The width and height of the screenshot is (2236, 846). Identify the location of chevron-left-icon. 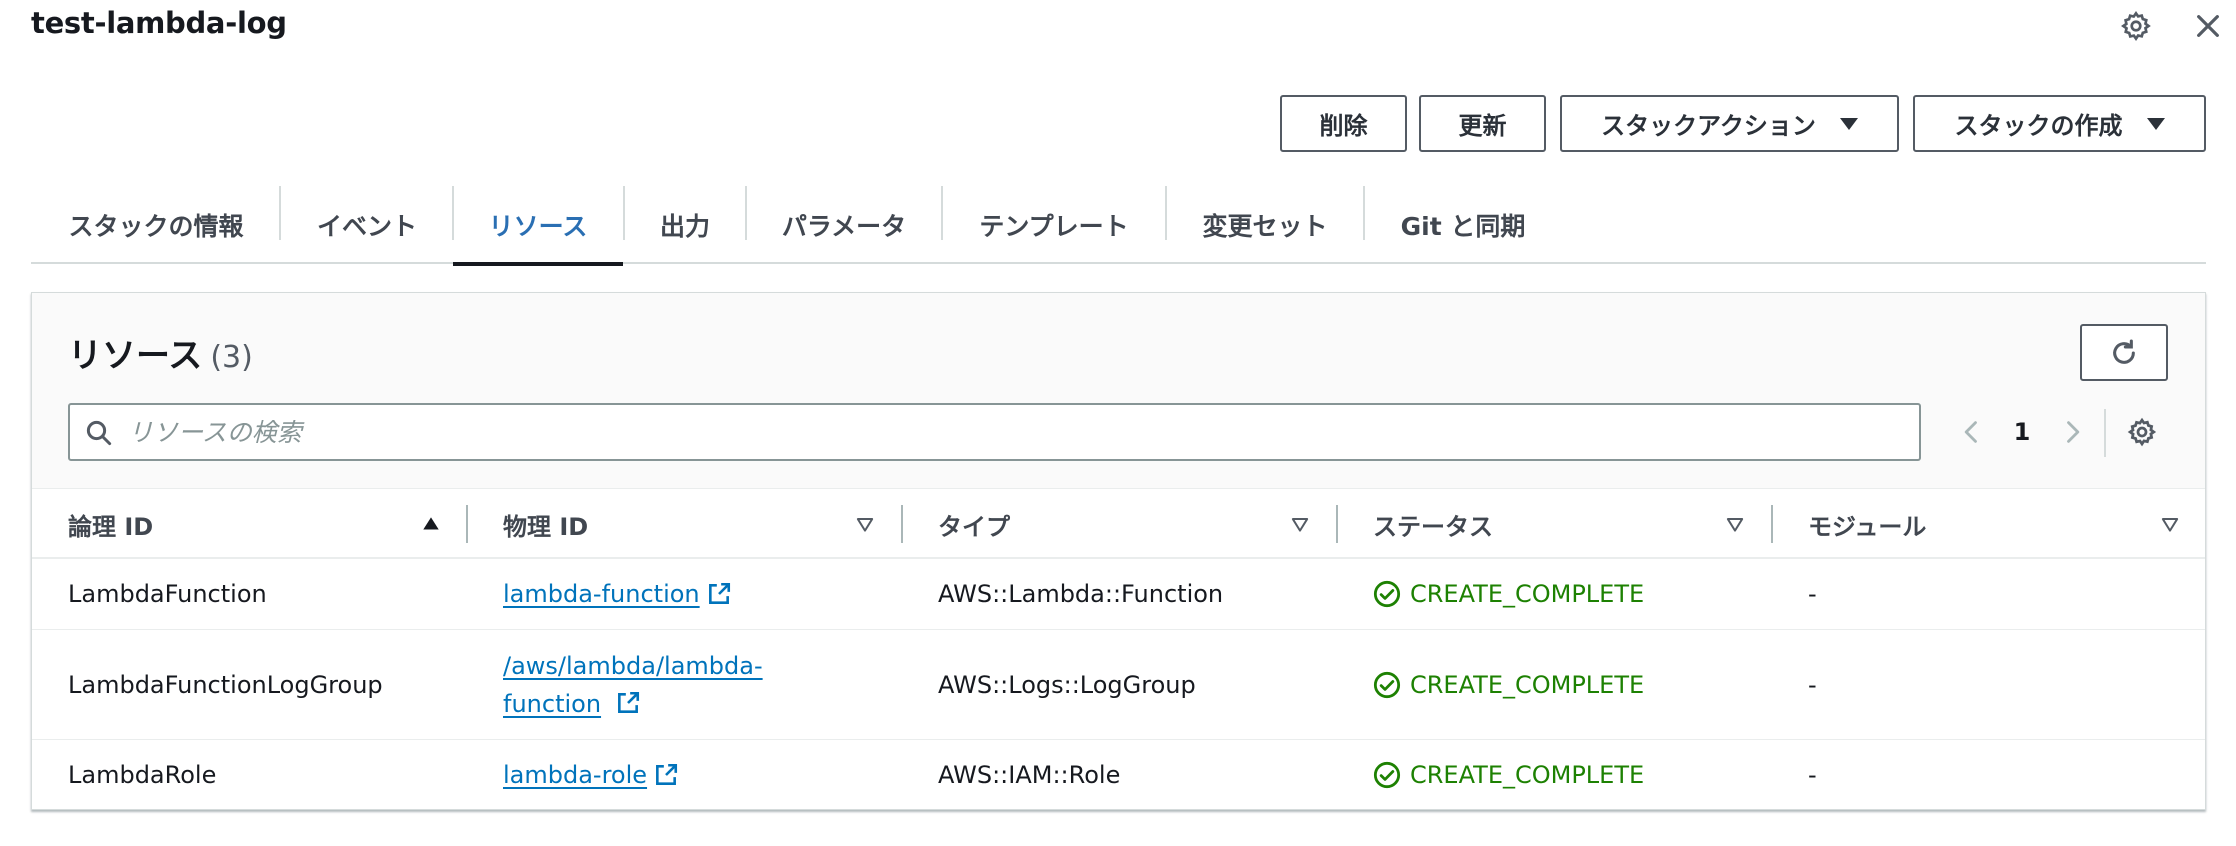
(1970, 432).